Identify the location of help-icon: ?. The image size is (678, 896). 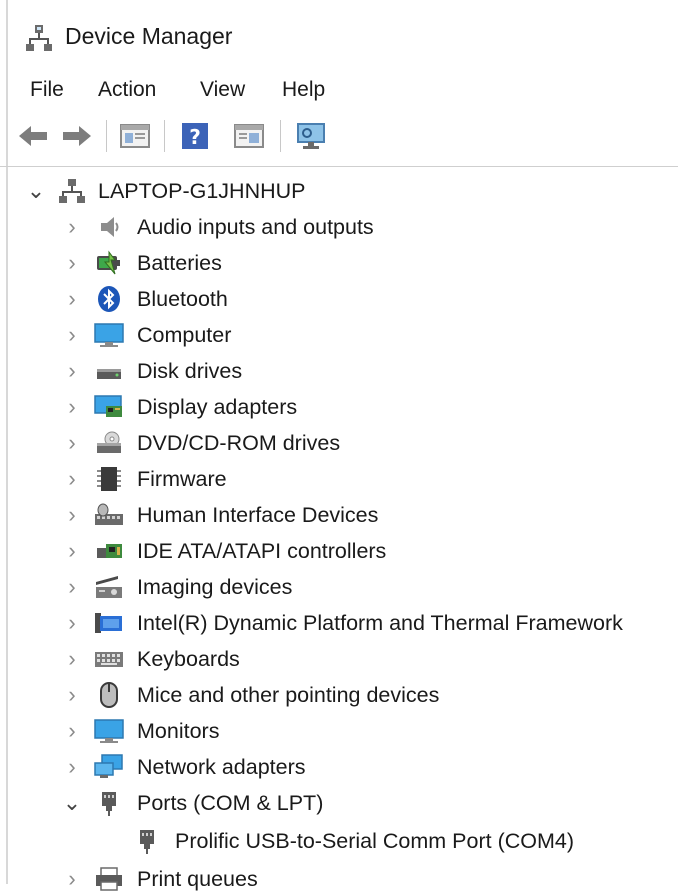
(195, 136).